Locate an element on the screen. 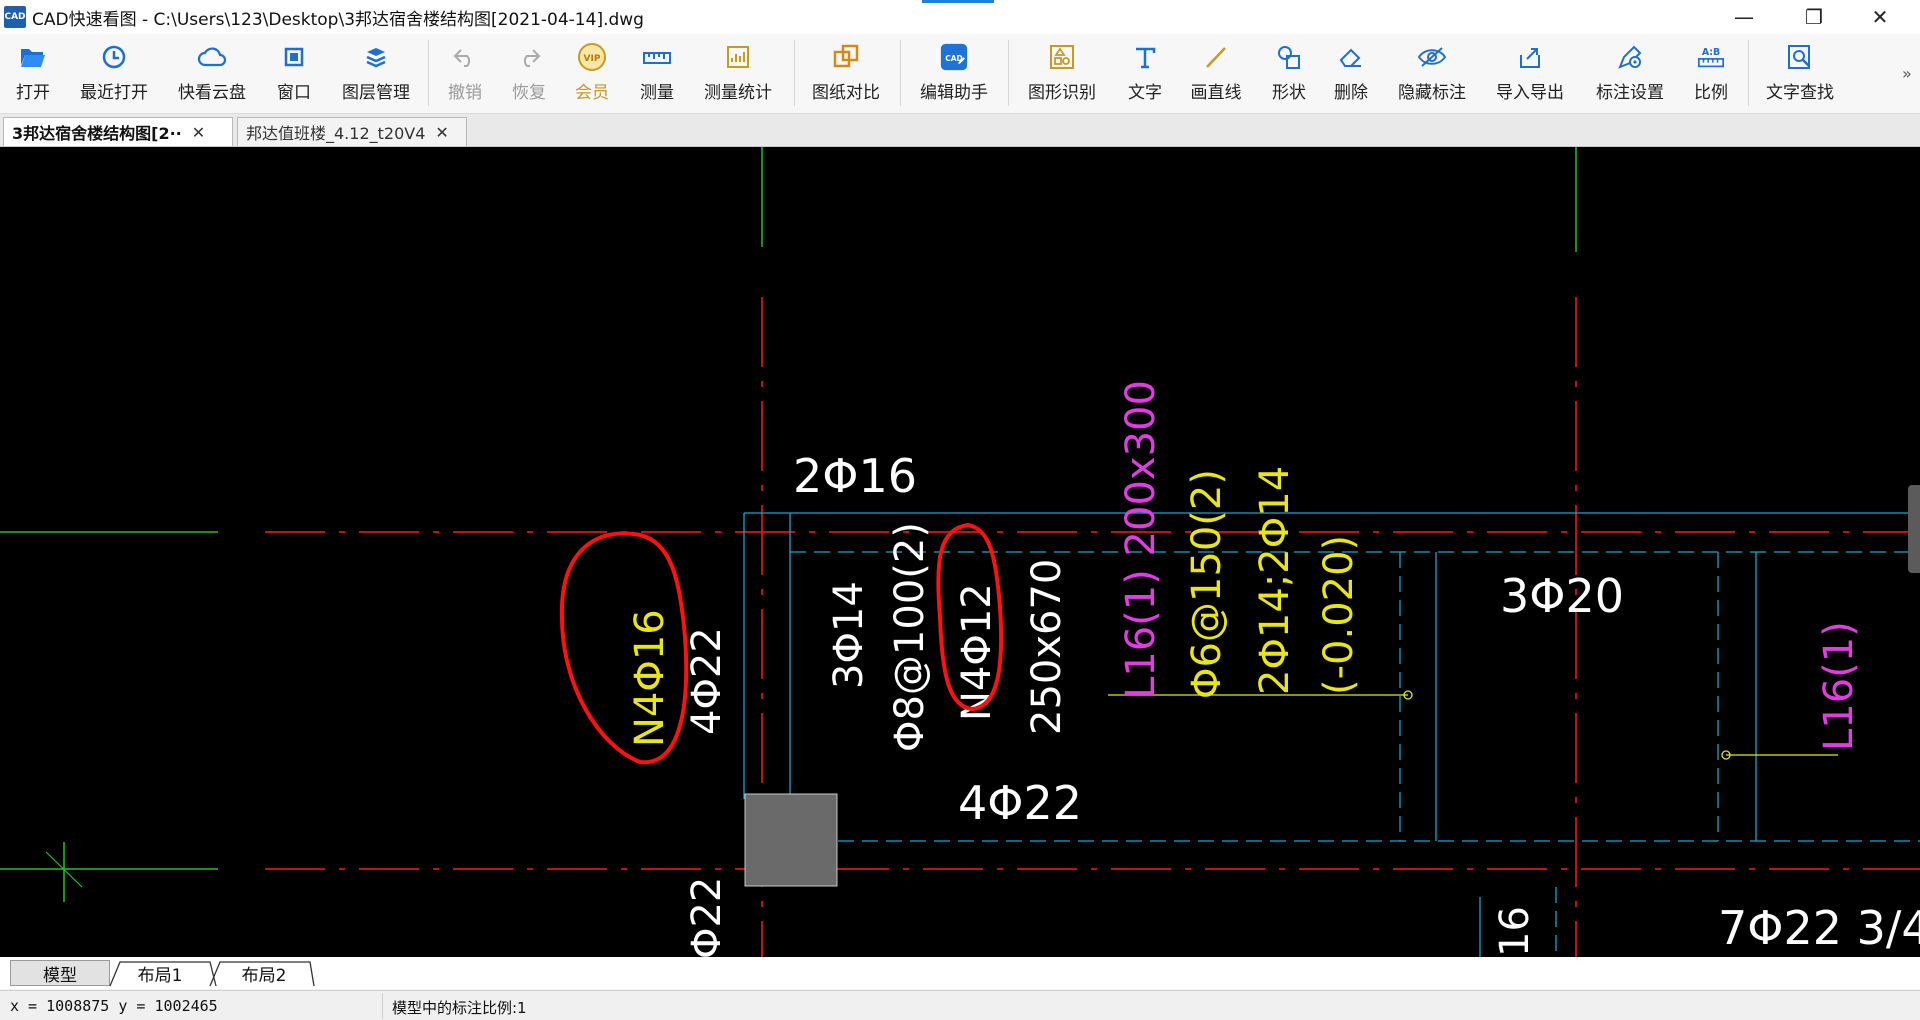 The image size is (1920, 1020). edit-assistant-icon: CAD is located at coordinates (954, 57).